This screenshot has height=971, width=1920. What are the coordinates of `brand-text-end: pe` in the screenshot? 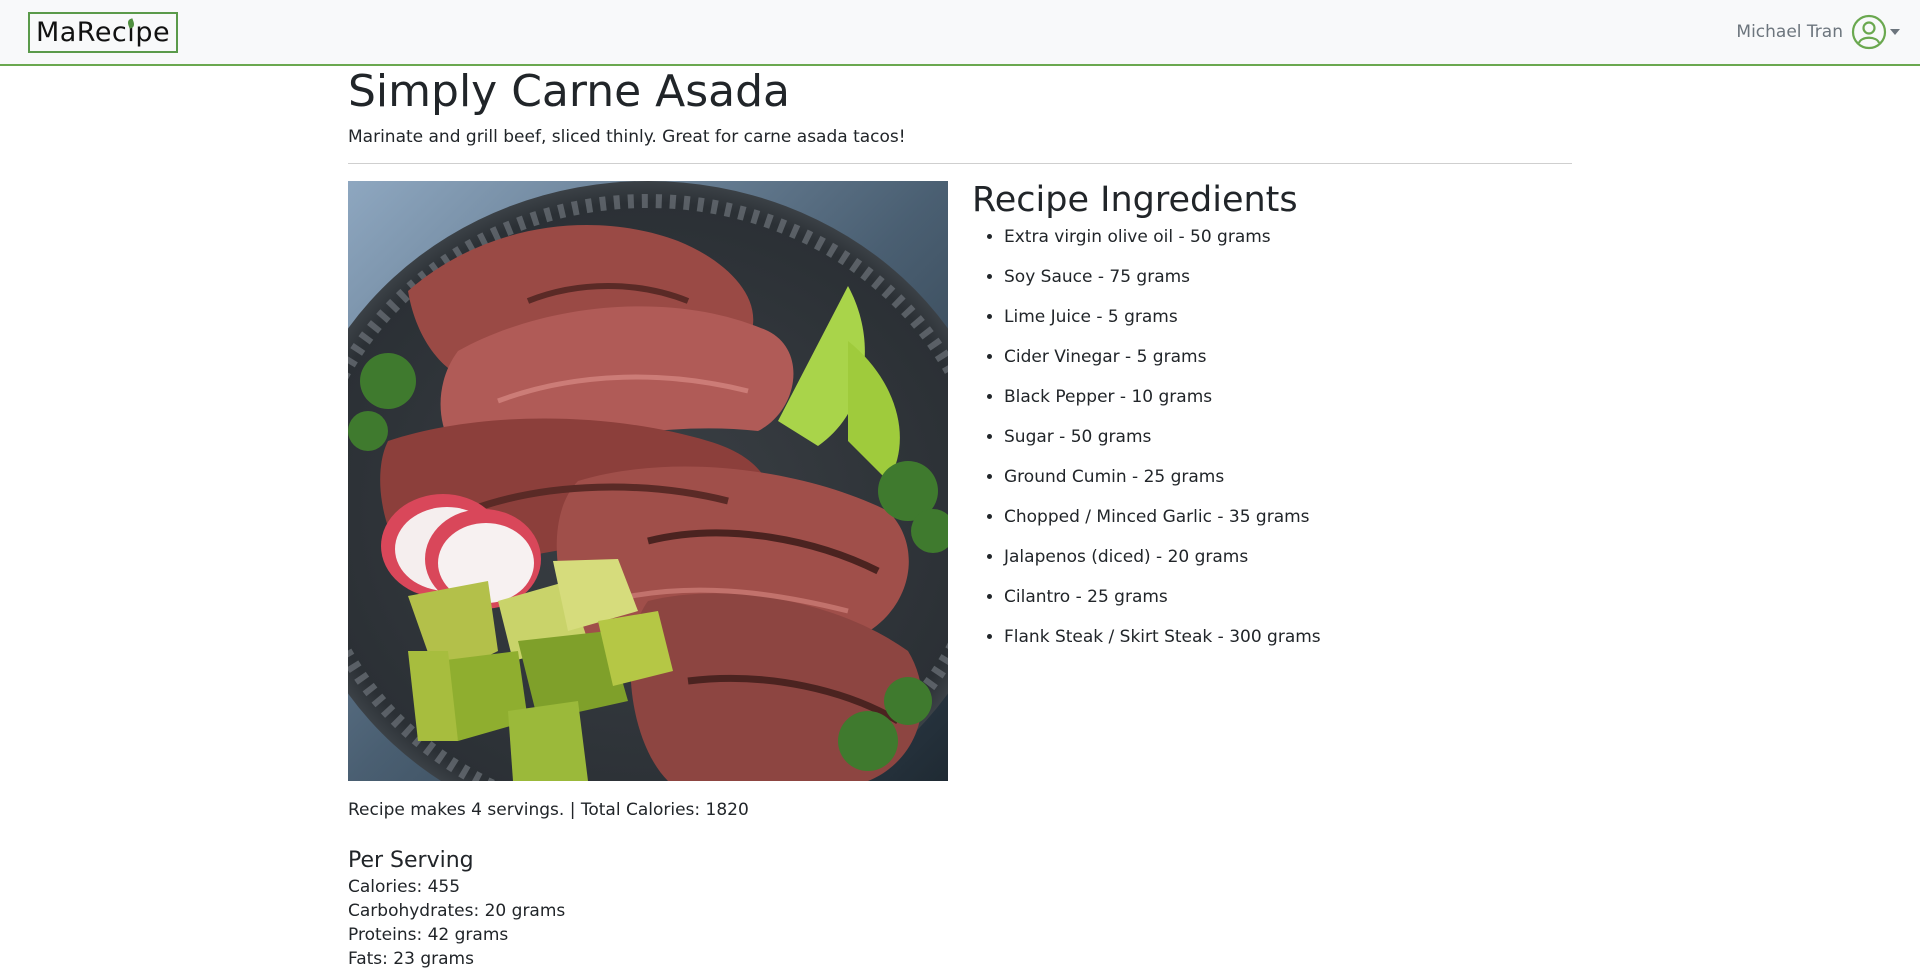 It's located at (153, 32).